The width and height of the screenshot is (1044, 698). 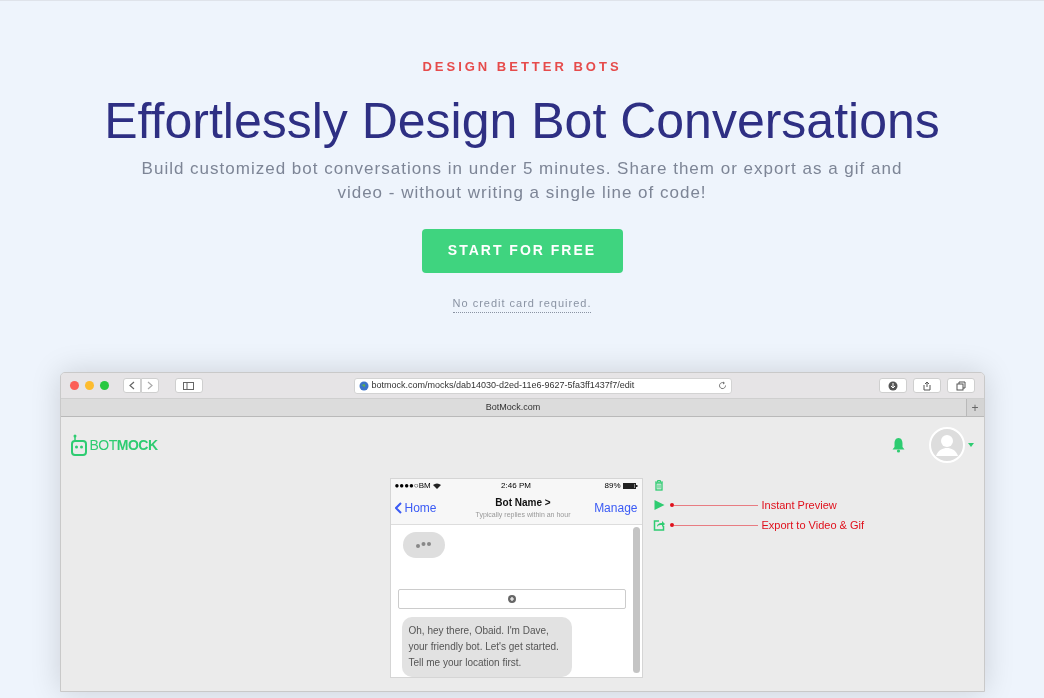 What do you see at coordinates (970, 445) in the screenshot?
I see `caret-icon` at bounding box center [970, 445].